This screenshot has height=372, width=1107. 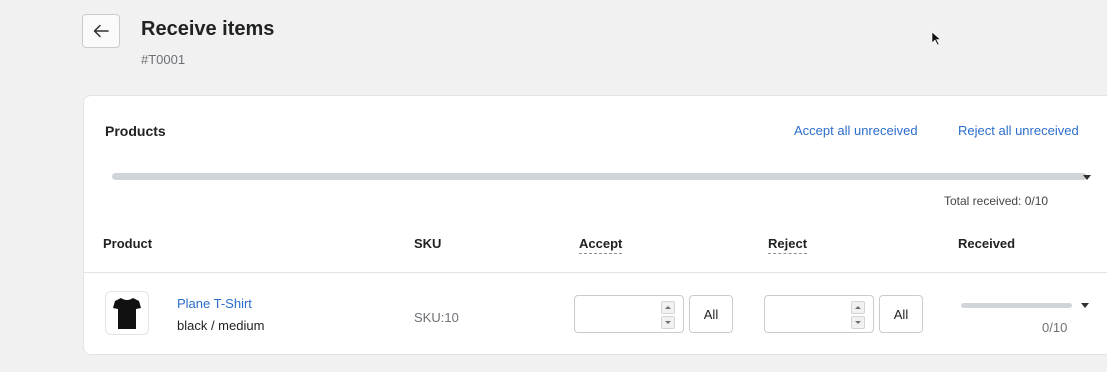 I want to click on product-sku: SKU:10, so click(x=436, y=317).